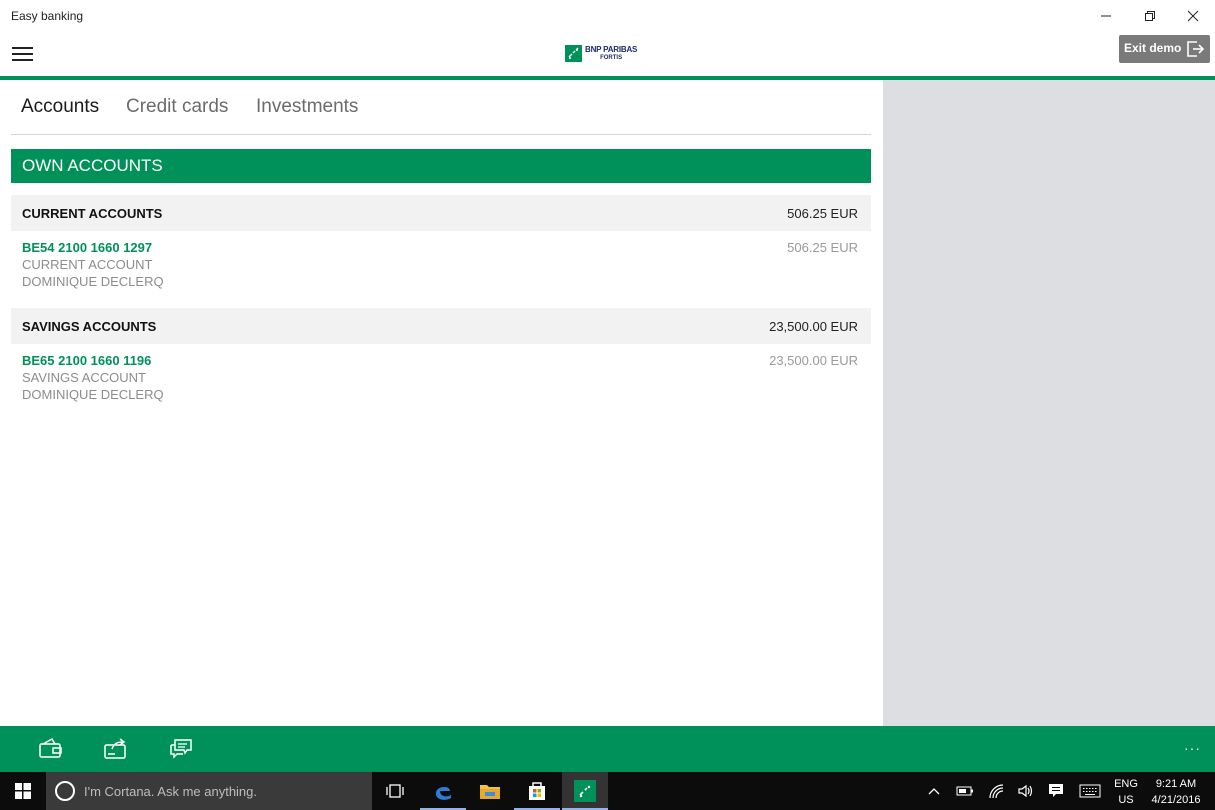 Image resolution: width=1215 pixels, height=810 pixels. Describe the element at coordinates (1176, 792) in the screenshot. I see `taskbar-clock: 9:21 AM 4/21/2016` at that location.